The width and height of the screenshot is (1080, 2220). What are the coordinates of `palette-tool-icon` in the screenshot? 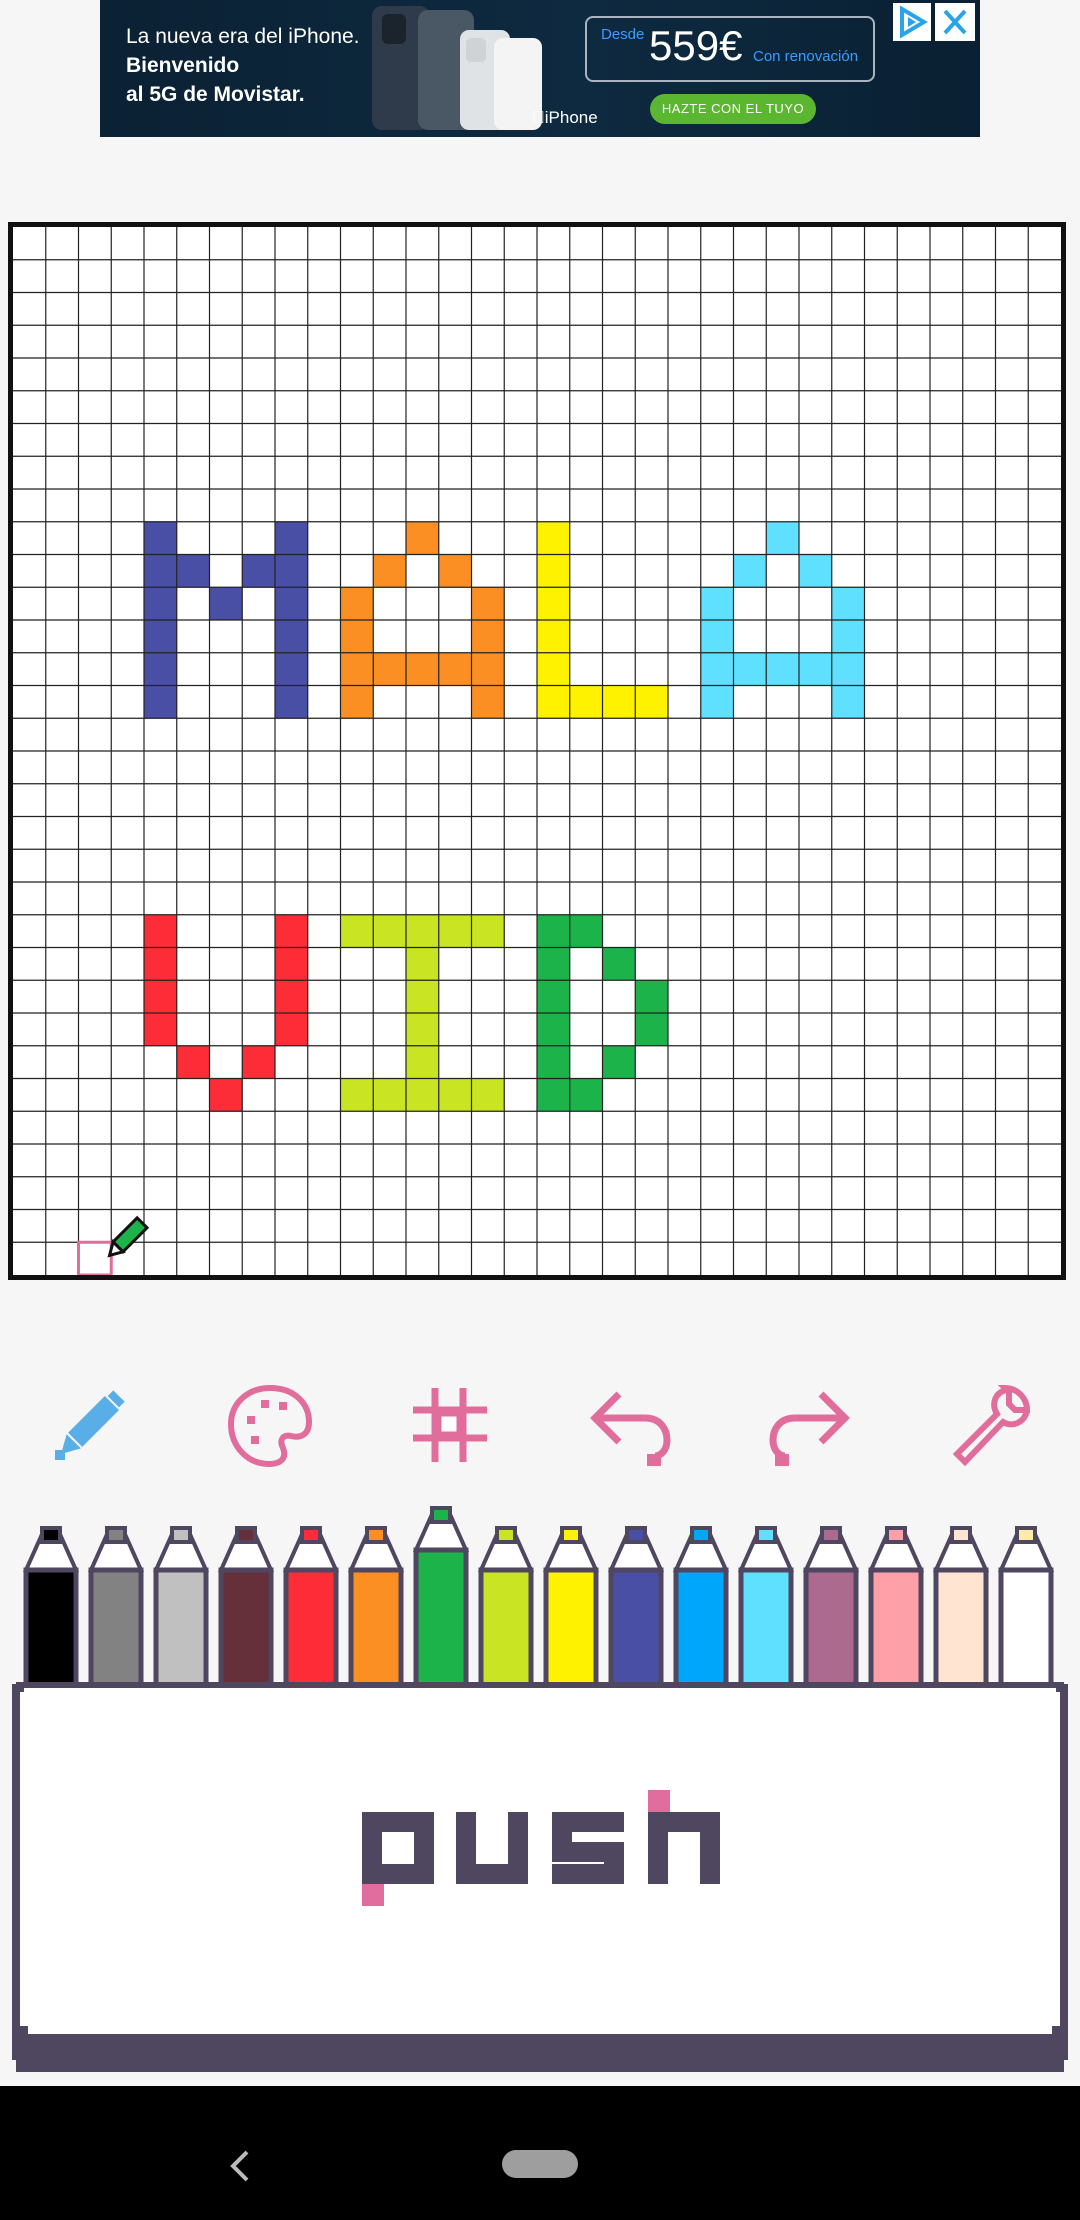 It's located at (270, 1425).